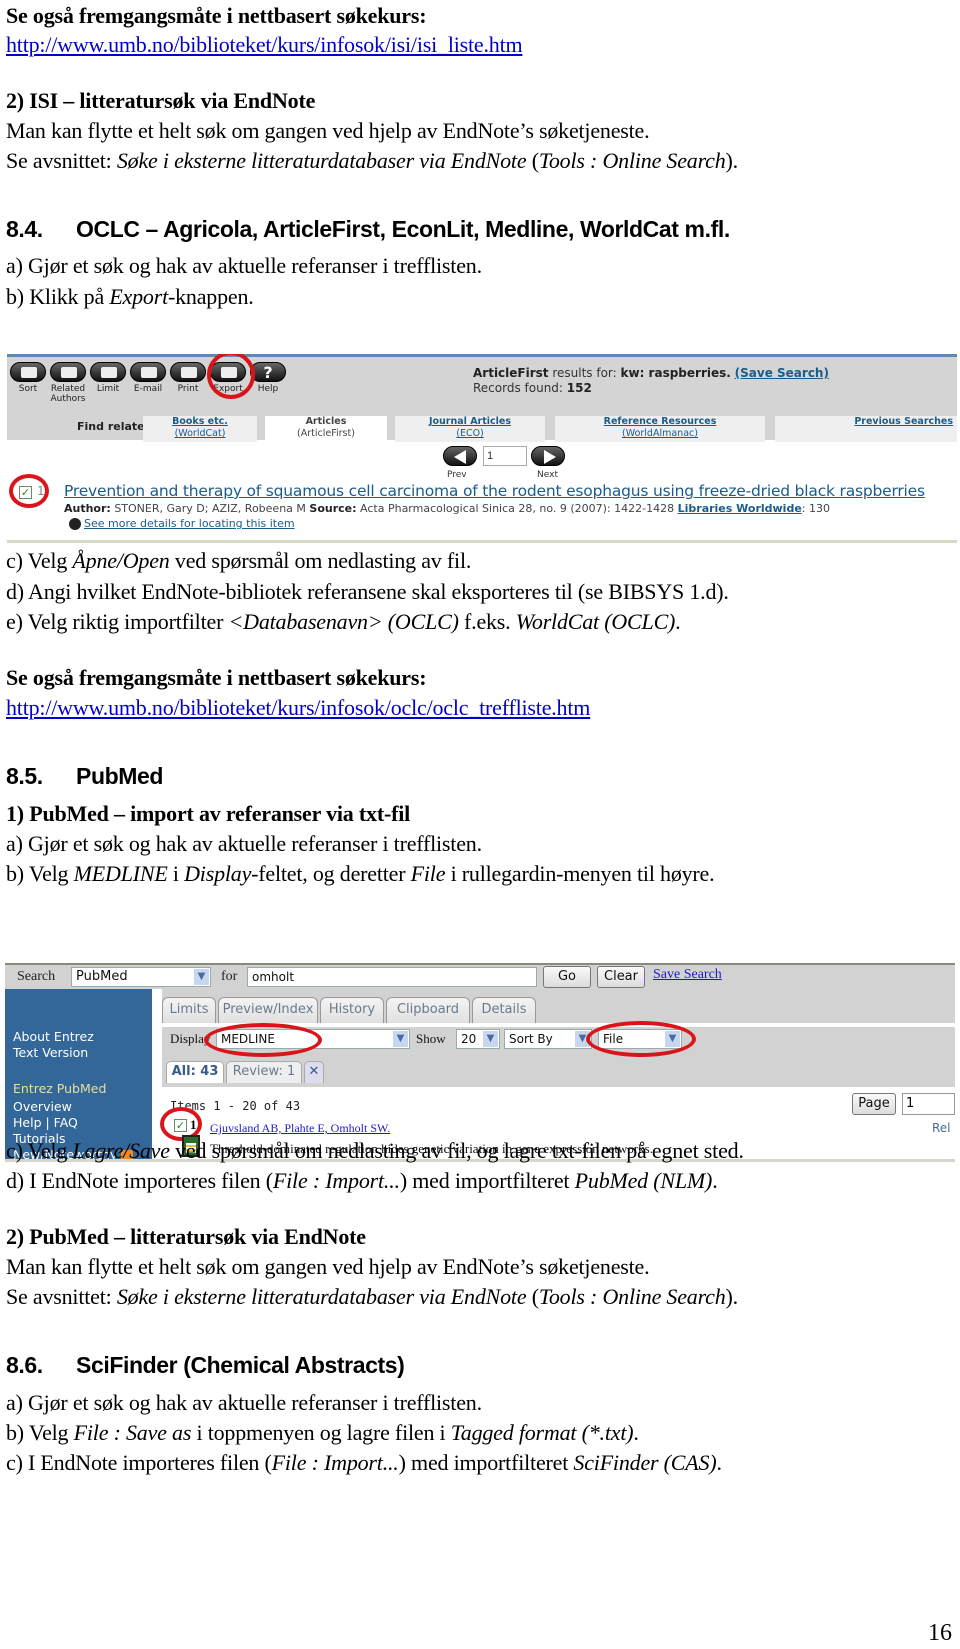  What do you see at coordinates (469, 1039) in the screenshot?
I see `show-value: 20` at bounding box center [469, 1039].